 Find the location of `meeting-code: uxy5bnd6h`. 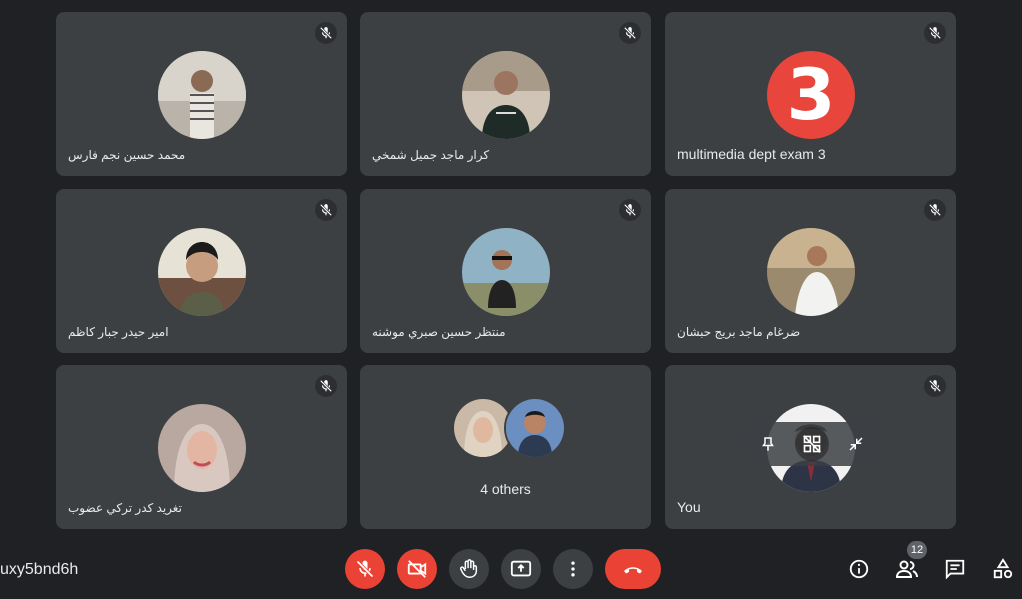

meeting-code: uxy5bnd6h is located at coordinates (39, 569).